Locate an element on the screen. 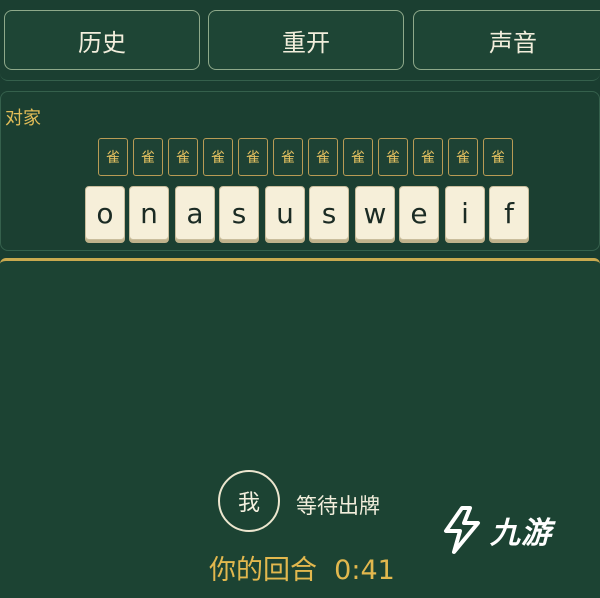  letter-tile: i is located at coordinates (465, 213).